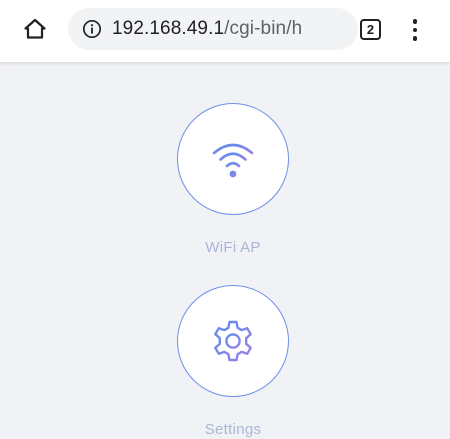 The image size is (450, 439). I want to click on tab-switcher-button: 2, so click(370, 29).